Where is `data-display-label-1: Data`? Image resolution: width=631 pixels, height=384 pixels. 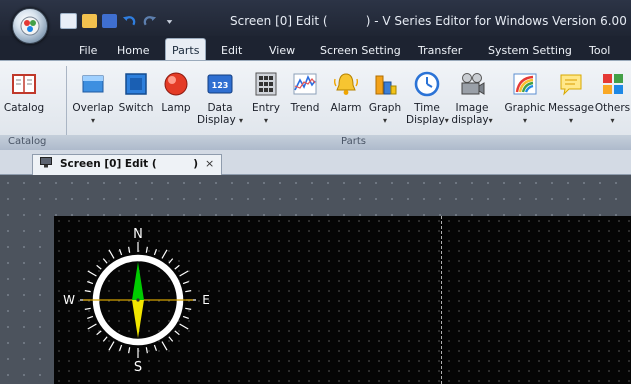
data-display-label-1: Data is located at coordinates (220, 108).